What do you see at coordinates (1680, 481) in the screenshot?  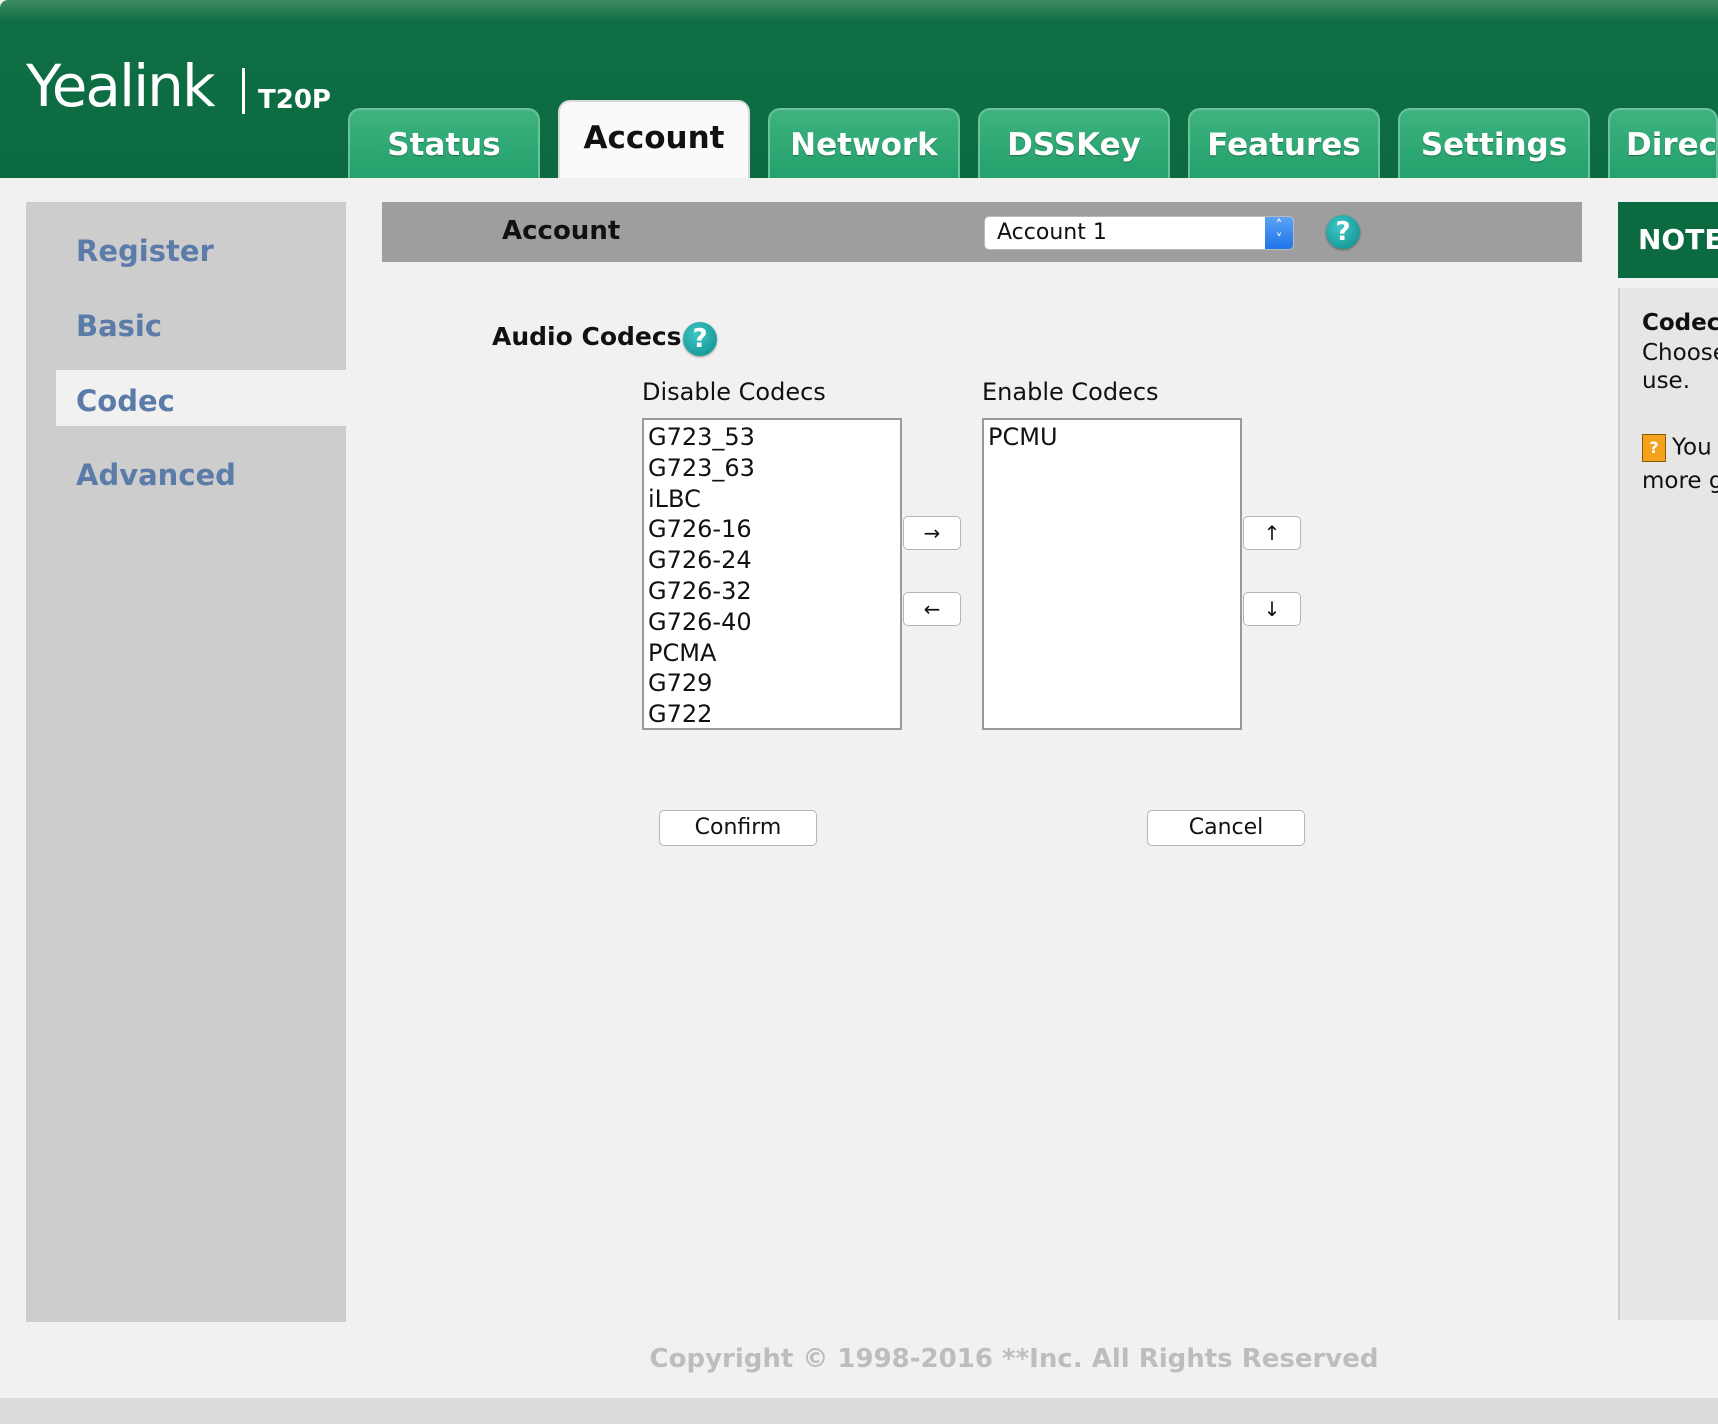 I see `note-line: more g` at bounding box center [1680, 481].